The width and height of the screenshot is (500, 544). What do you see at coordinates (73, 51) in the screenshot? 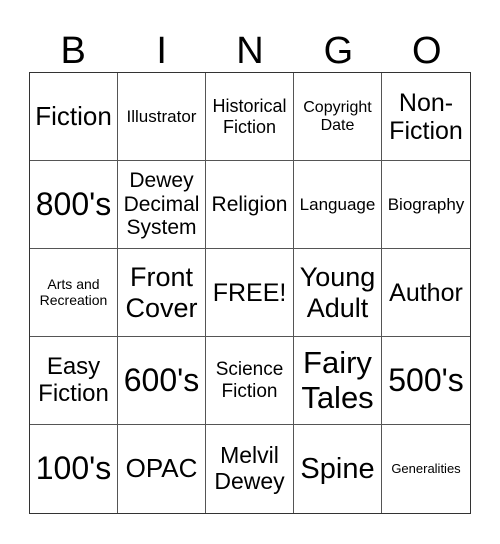
I see `header-letter-b: B` at bounding box center [73, 51].